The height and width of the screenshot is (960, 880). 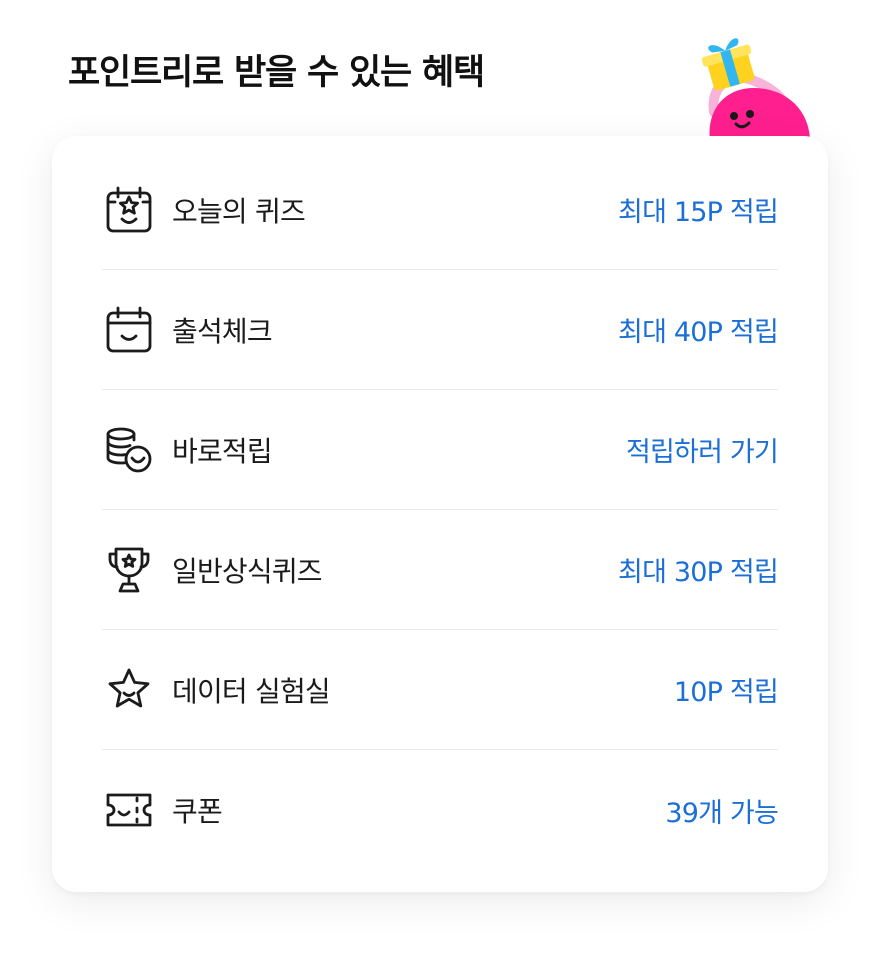 I want to click on pink-character-with-gift-icon, so click(x=755, y=90).